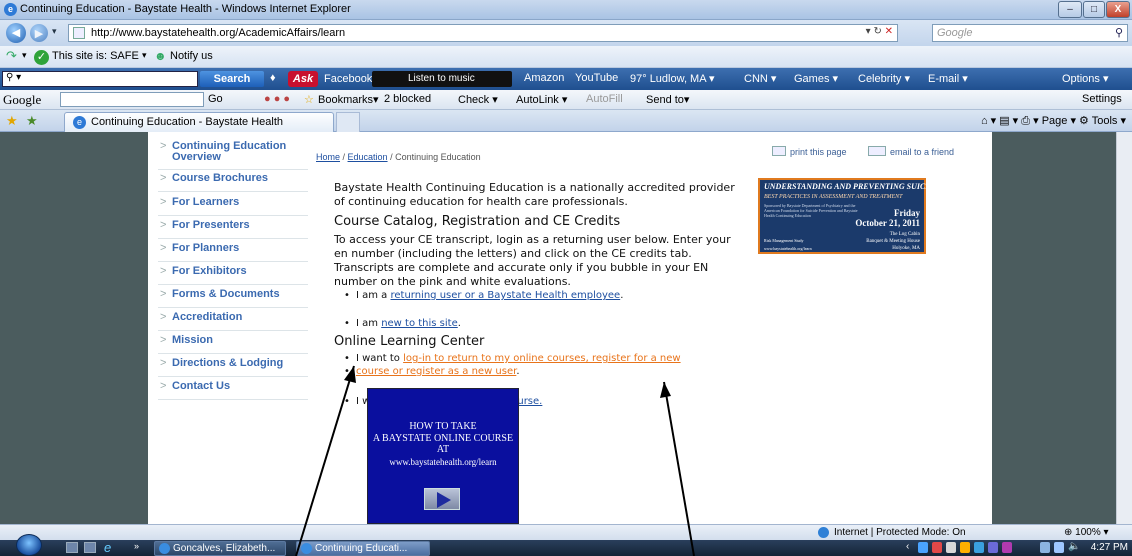 This screenshot has width=1132, height=556. I want to click on nav-item-for-learners: For Learners, so click(233, 206).